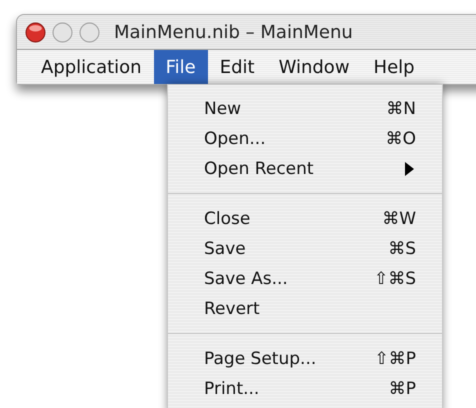 This screenshot has height=408, width=476. I want to click on menu-title: Application, so click(91, 67).